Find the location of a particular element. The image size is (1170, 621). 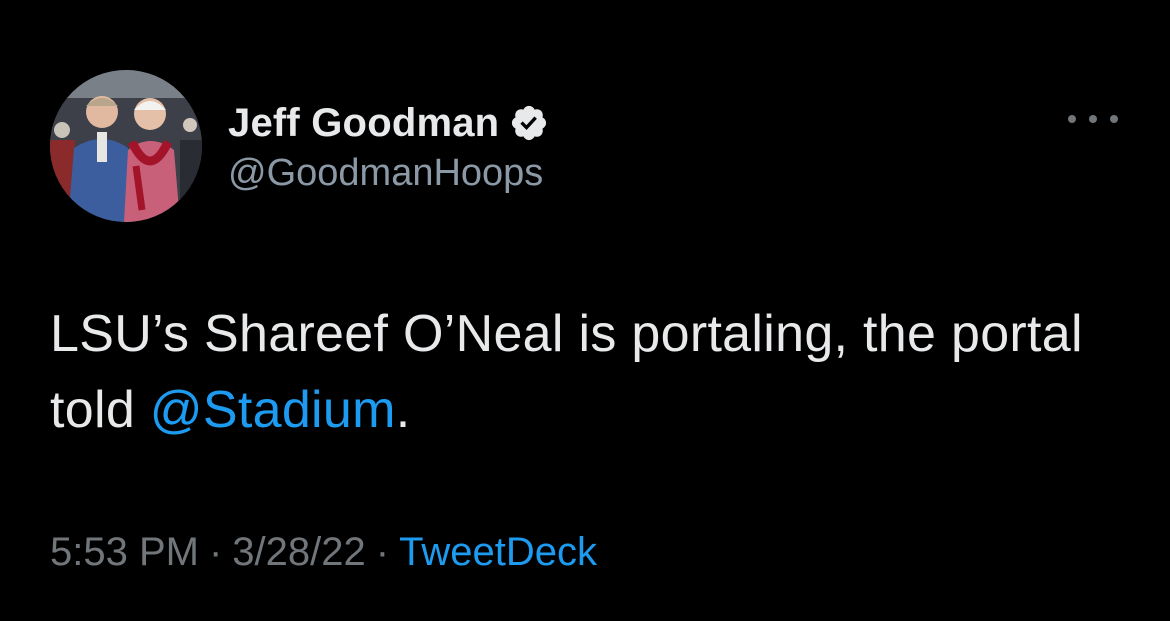

mention-link: @Stadium is located at coordinates (273, 410).